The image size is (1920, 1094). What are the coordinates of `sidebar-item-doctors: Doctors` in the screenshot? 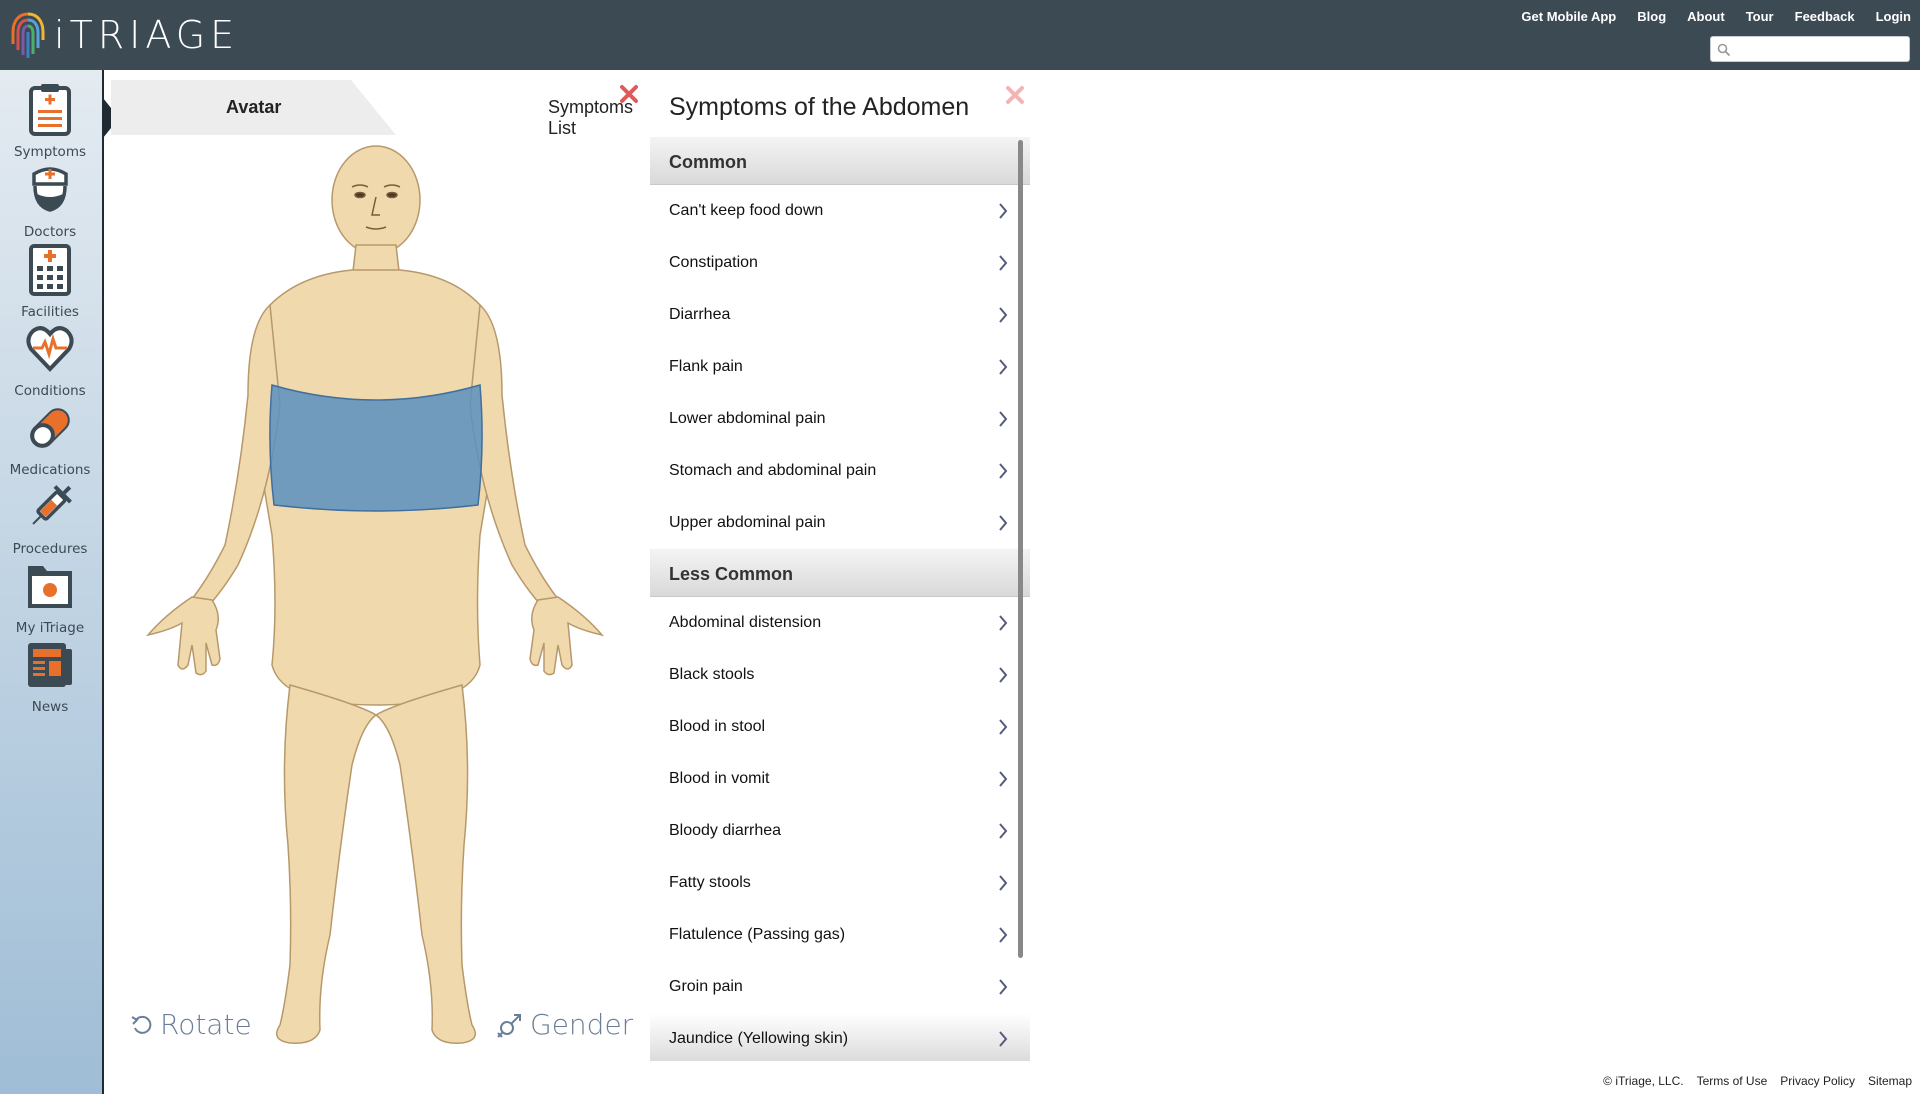 It's located at (50, 201).